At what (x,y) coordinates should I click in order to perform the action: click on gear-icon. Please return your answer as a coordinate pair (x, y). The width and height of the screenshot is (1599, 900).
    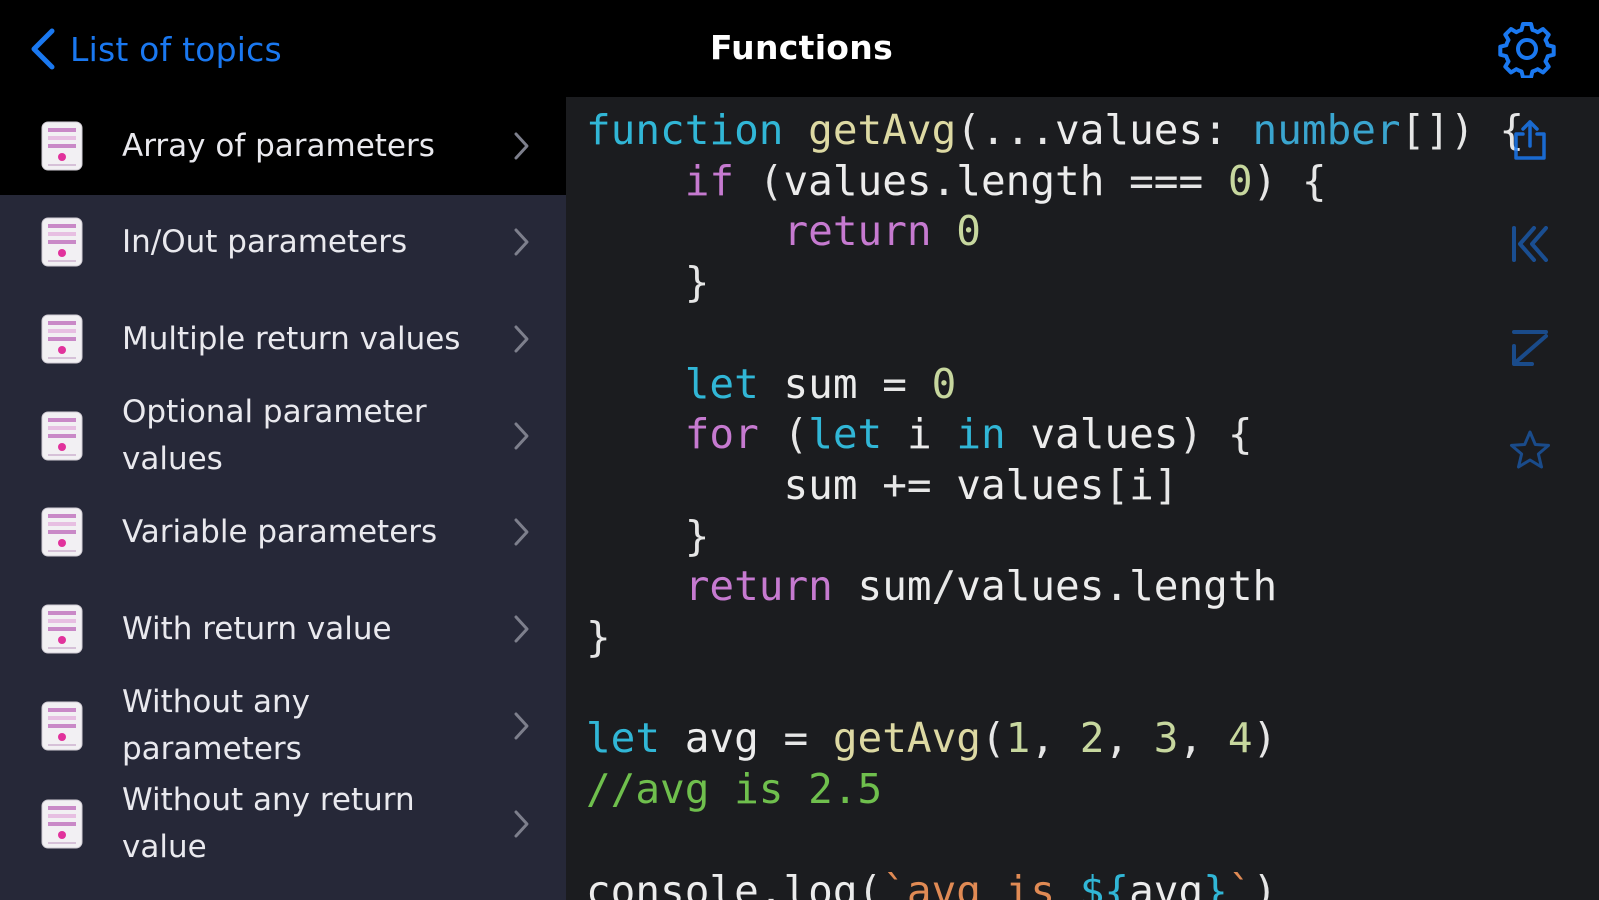
    Looking at the image, I should click on (1527, 49).